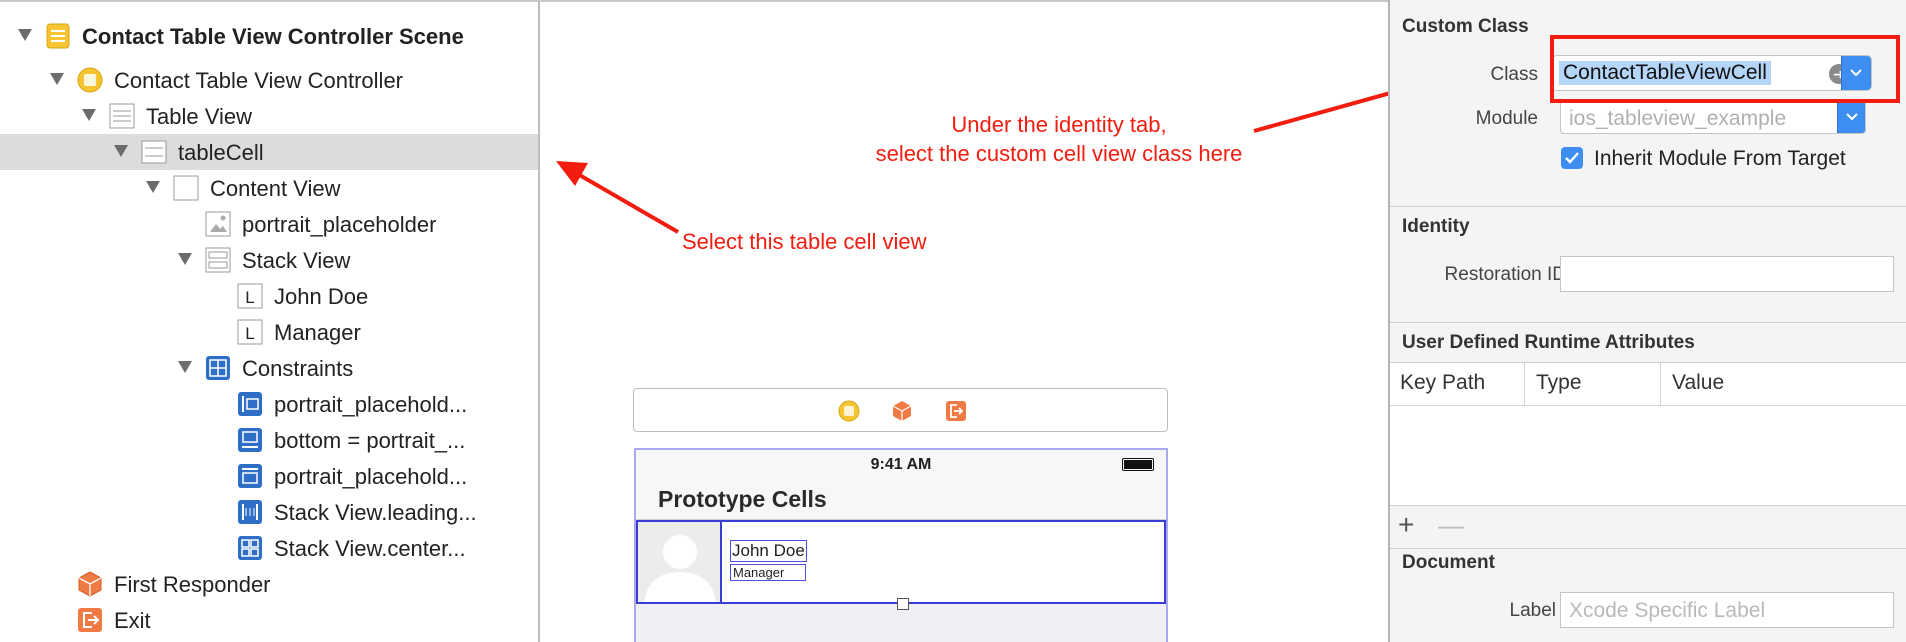  I want to click on header-divider, so click(1648, 405).